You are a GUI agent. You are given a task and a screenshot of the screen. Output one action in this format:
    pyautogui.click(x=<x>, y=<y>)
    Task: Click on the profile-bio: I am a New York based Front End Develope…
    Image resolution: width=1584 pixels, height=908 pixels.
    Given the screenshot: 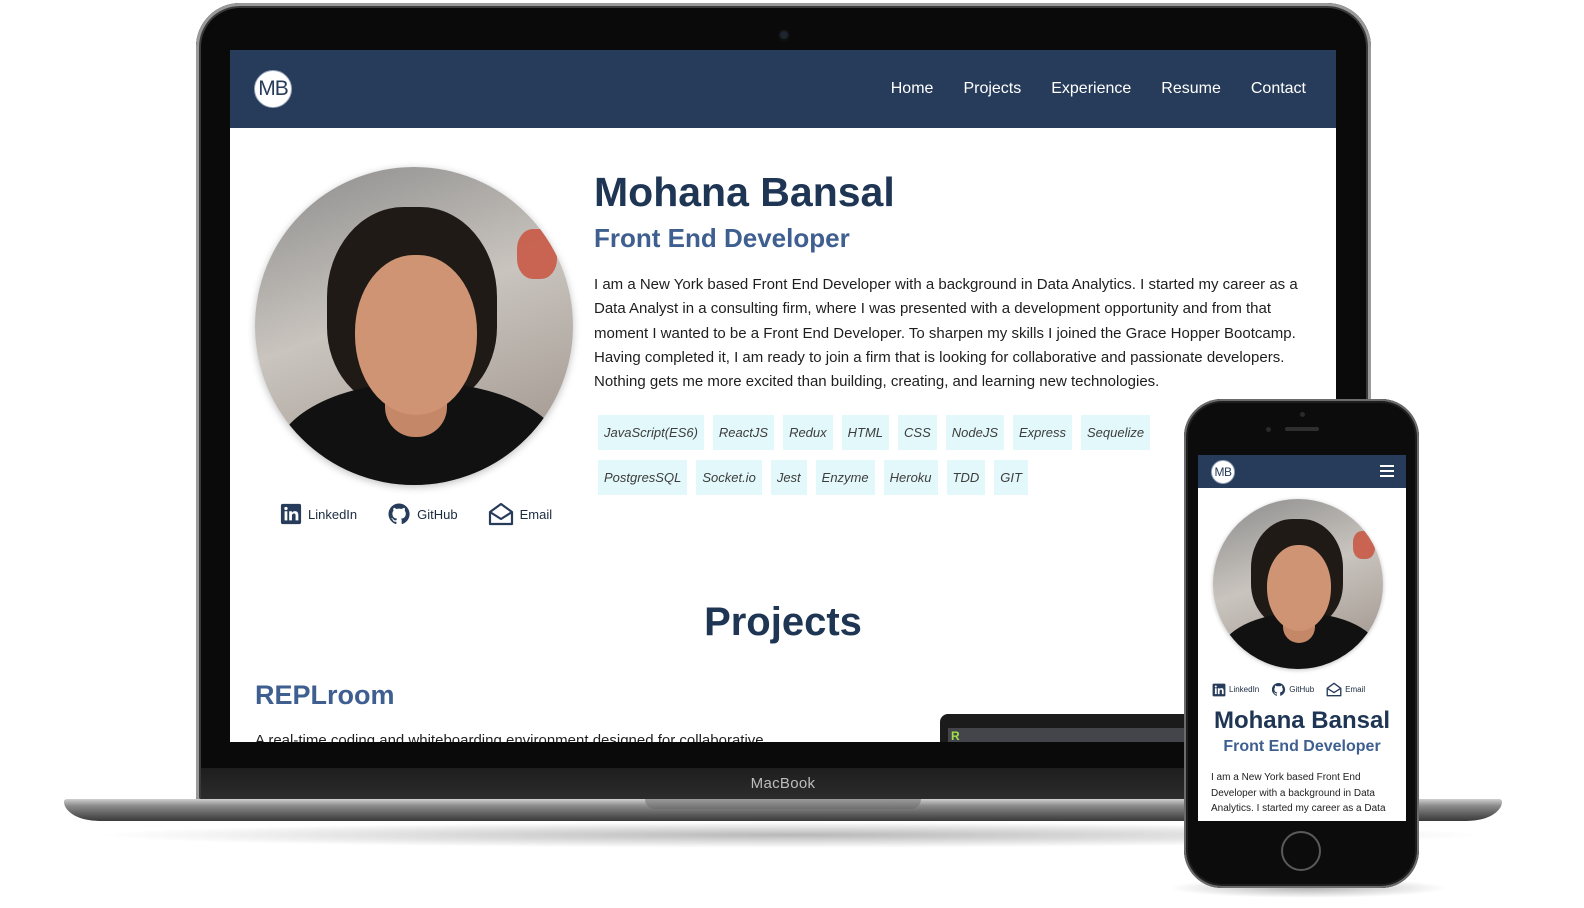 What is the action you would take?
    pyautogui.click(x=946, y=333)
    